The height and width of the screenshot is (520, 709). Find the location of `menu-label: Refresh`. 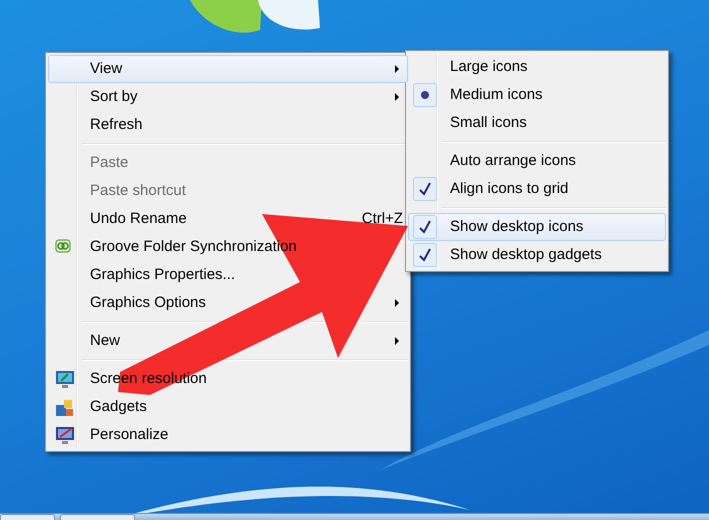

menu-label: Refresh is located at coordinates (116, 124).